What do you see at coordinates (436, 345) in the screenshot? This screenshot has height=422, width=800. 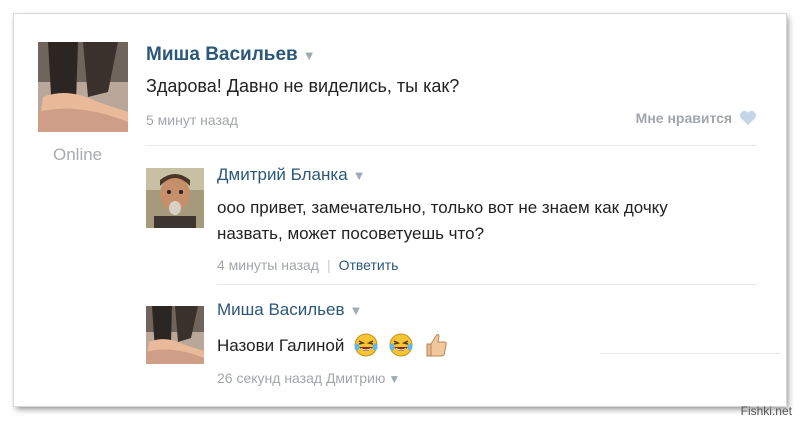 I see `thumbs-up-icon` at bounding box center [436, 345].